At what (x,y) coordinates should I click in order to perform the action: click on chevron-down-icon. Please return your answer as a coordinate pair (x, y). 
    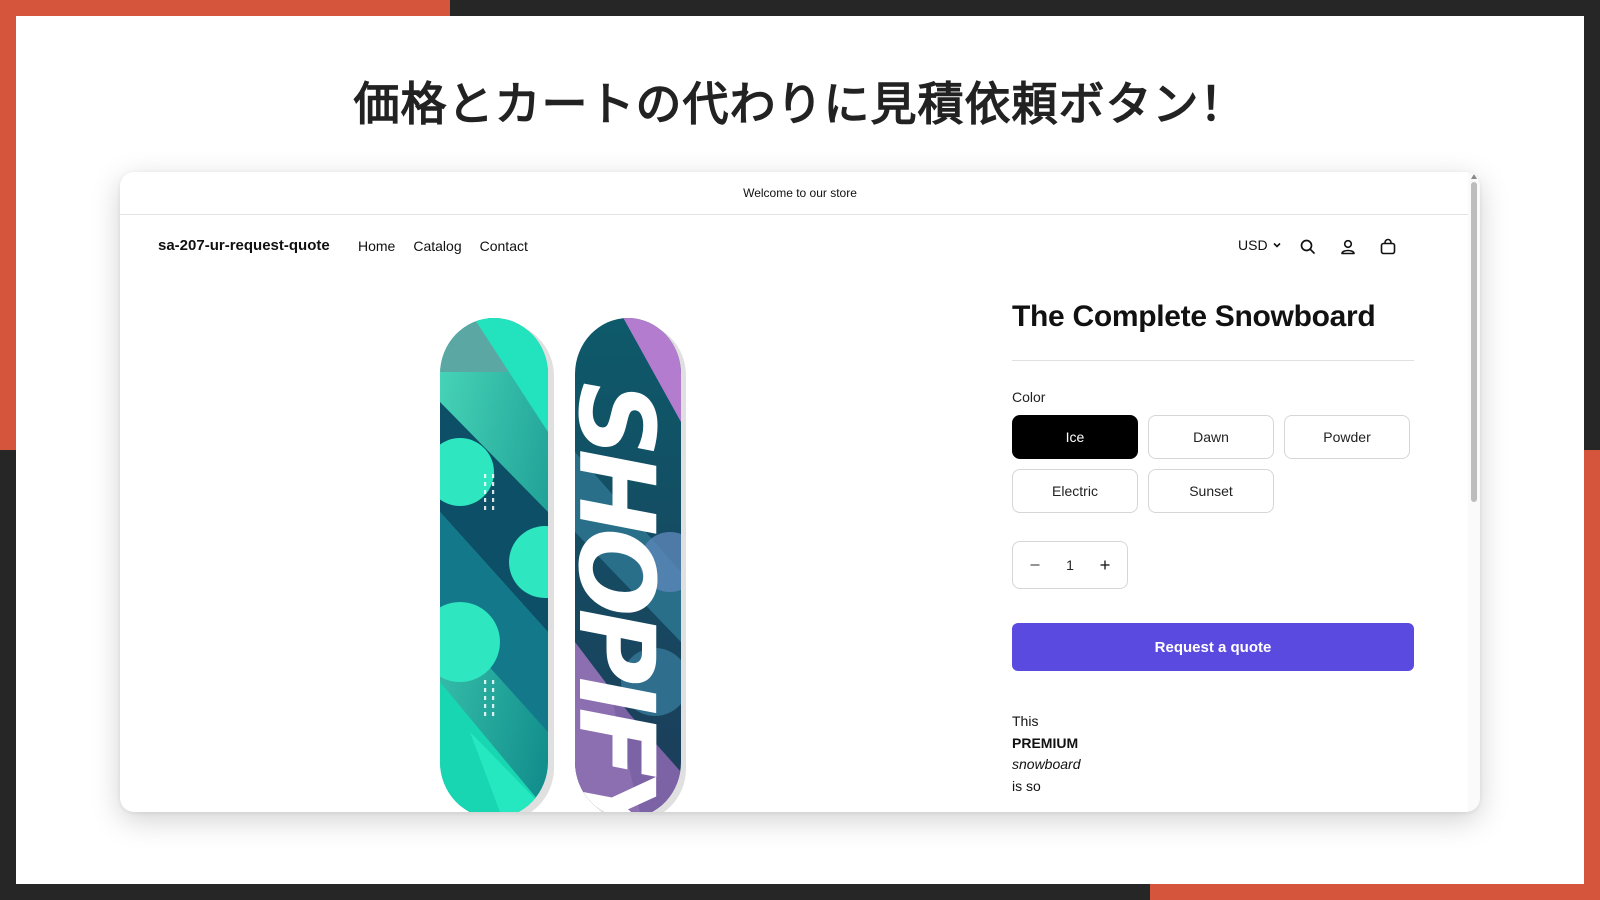
    Looking at the image, I should click on (1276, 245).